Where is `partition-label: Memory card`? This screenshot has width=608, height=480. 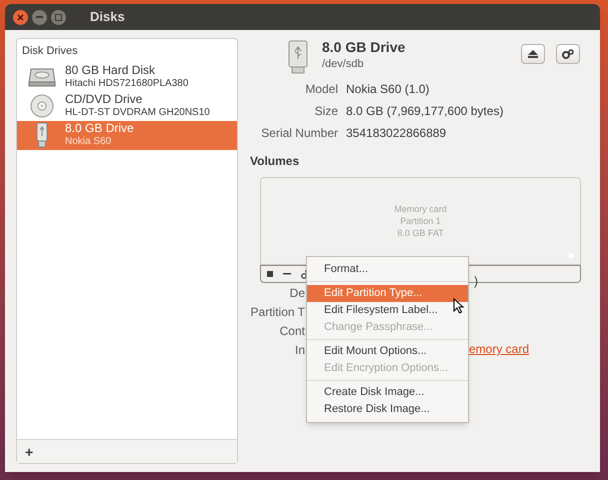 partition-label: Memory card is located at coordinates (420, 209).